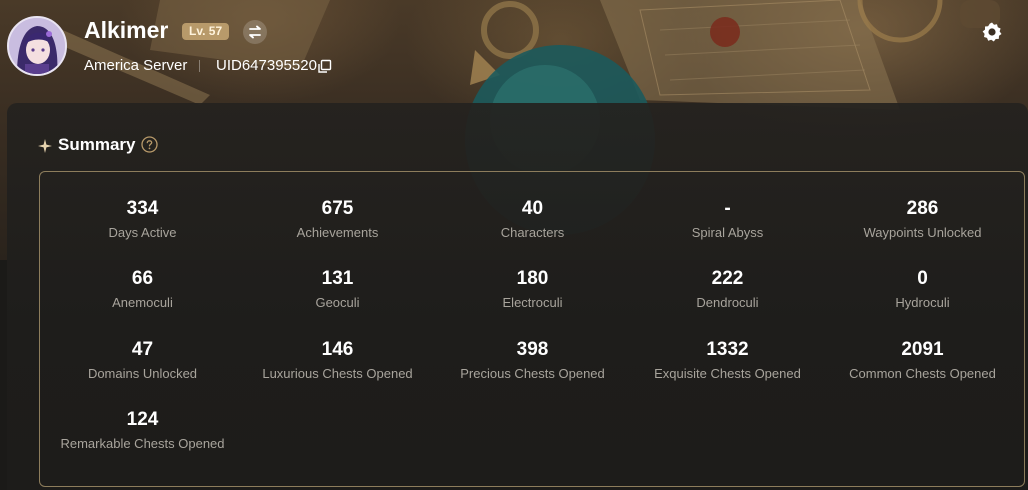  Describe the element at coordinates (337, 219) in the screenshot. I see `stat-achievements: 675 Achievements` at that location.